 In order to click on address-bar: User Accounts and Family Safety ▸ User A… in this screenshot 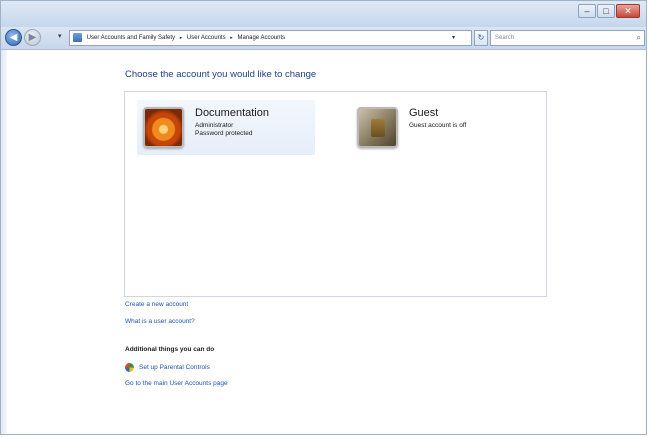, I will do `click(270, 38)`.